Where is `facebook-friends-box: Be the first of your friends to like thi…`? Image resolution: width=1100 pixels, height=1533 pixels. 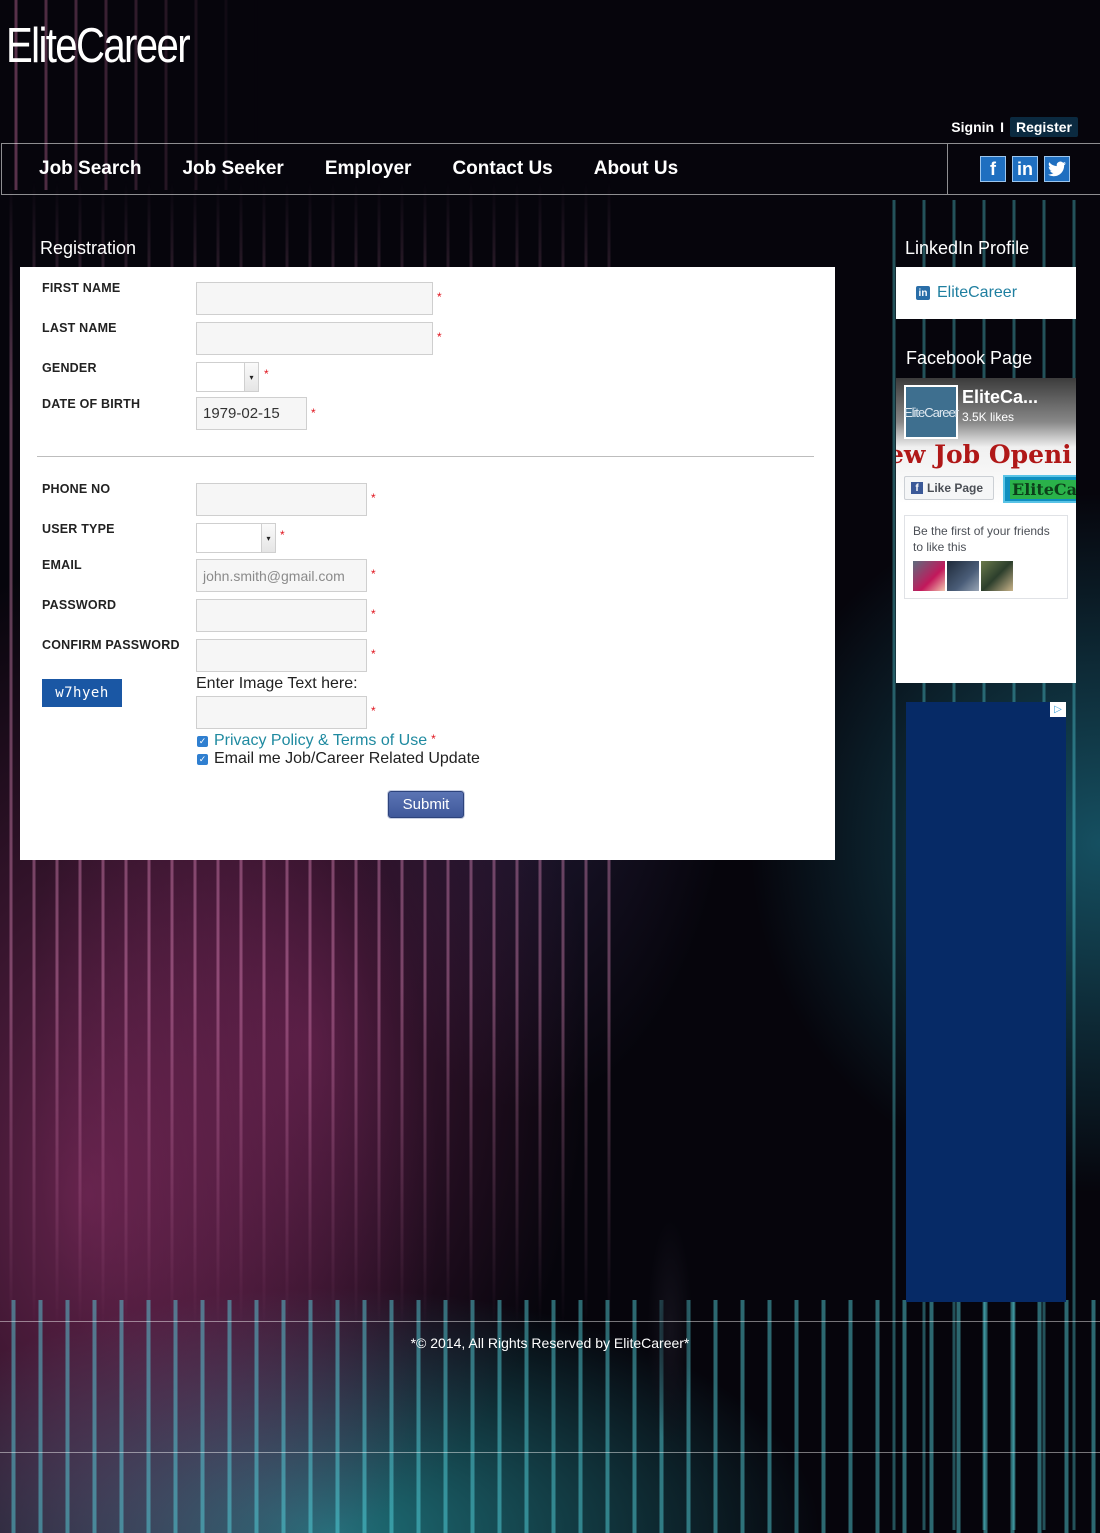
facebook-friends-box: Be the first of your friends to like thi… is located at coordinates (986, 557).